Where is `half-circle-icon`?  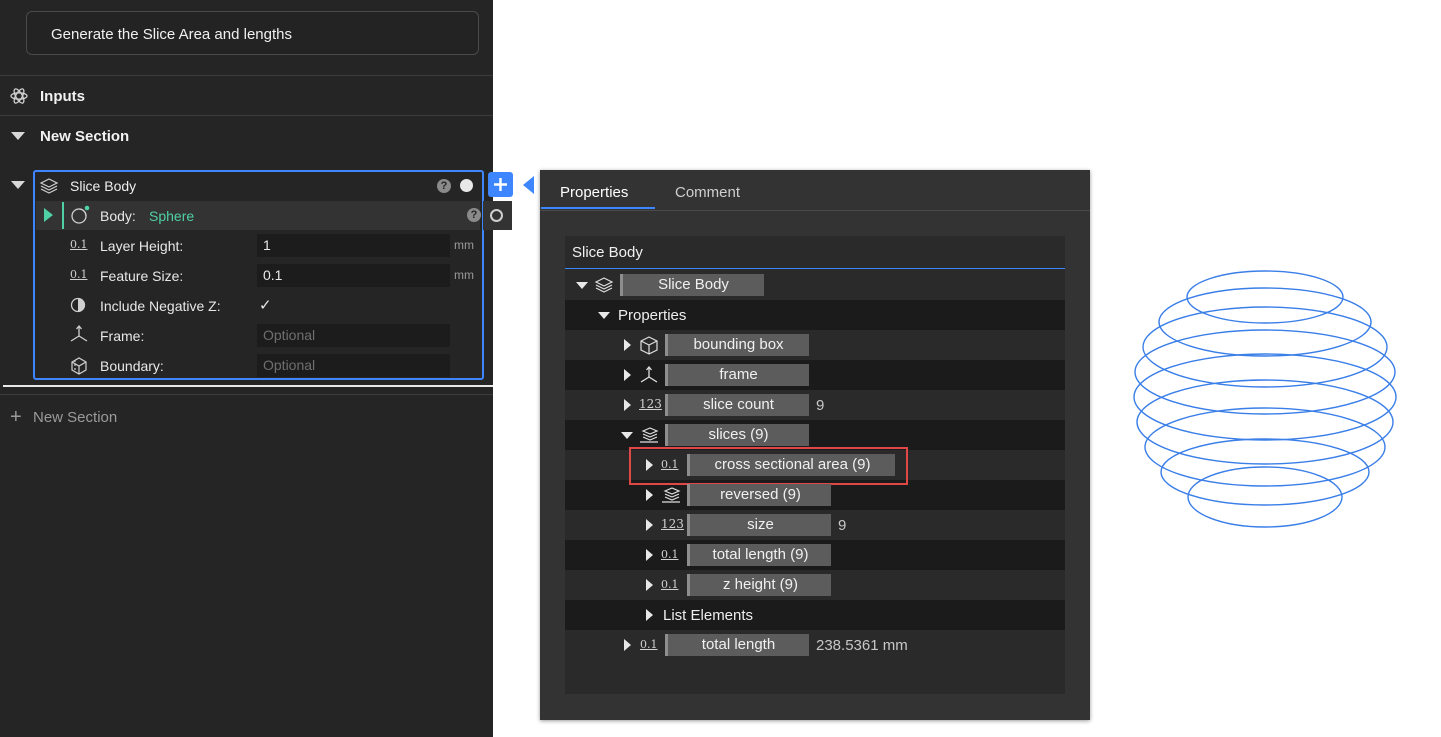
half-circle-icon is located at coordinates (78, 305).